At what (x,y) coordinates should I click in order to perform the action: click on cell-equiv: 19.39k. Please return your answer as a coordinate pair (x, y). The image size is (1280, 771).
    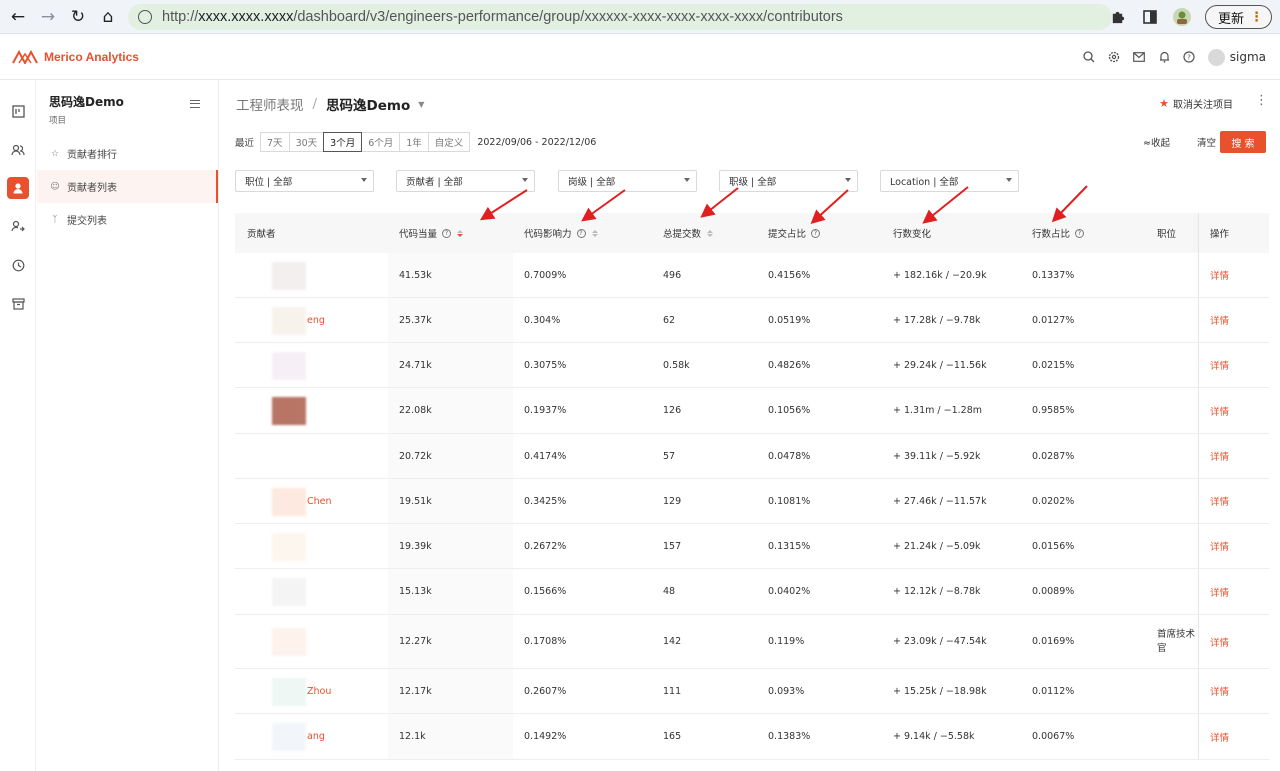
    Looking at the image, I should click on (415, 546).